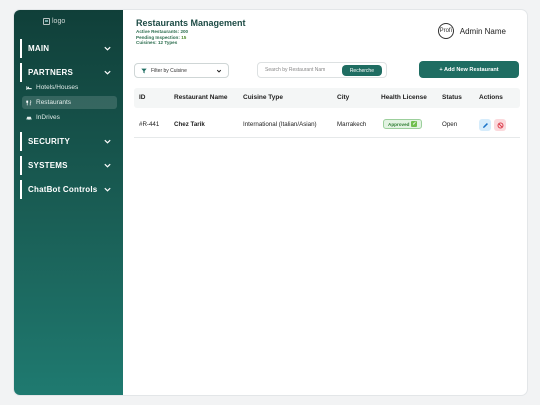  I want to click on nav-section-label: MAIN, so click(39, 48).